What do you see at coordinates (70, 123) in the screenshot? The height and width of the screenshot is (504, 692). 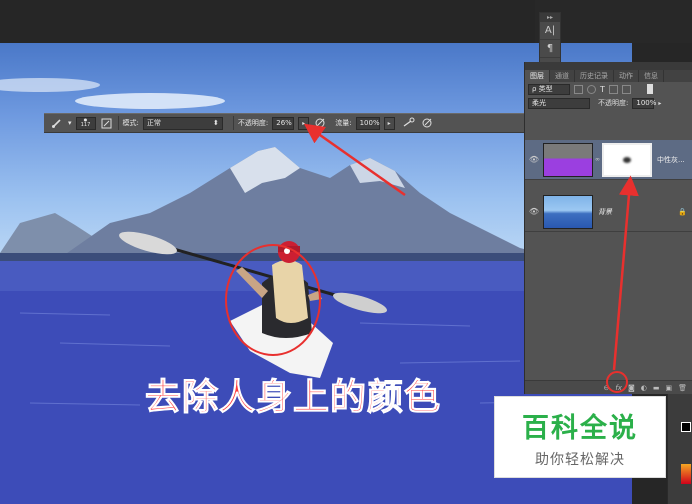 I see `brush-preset-arrow: ▾` at bounding box center [70, 123].